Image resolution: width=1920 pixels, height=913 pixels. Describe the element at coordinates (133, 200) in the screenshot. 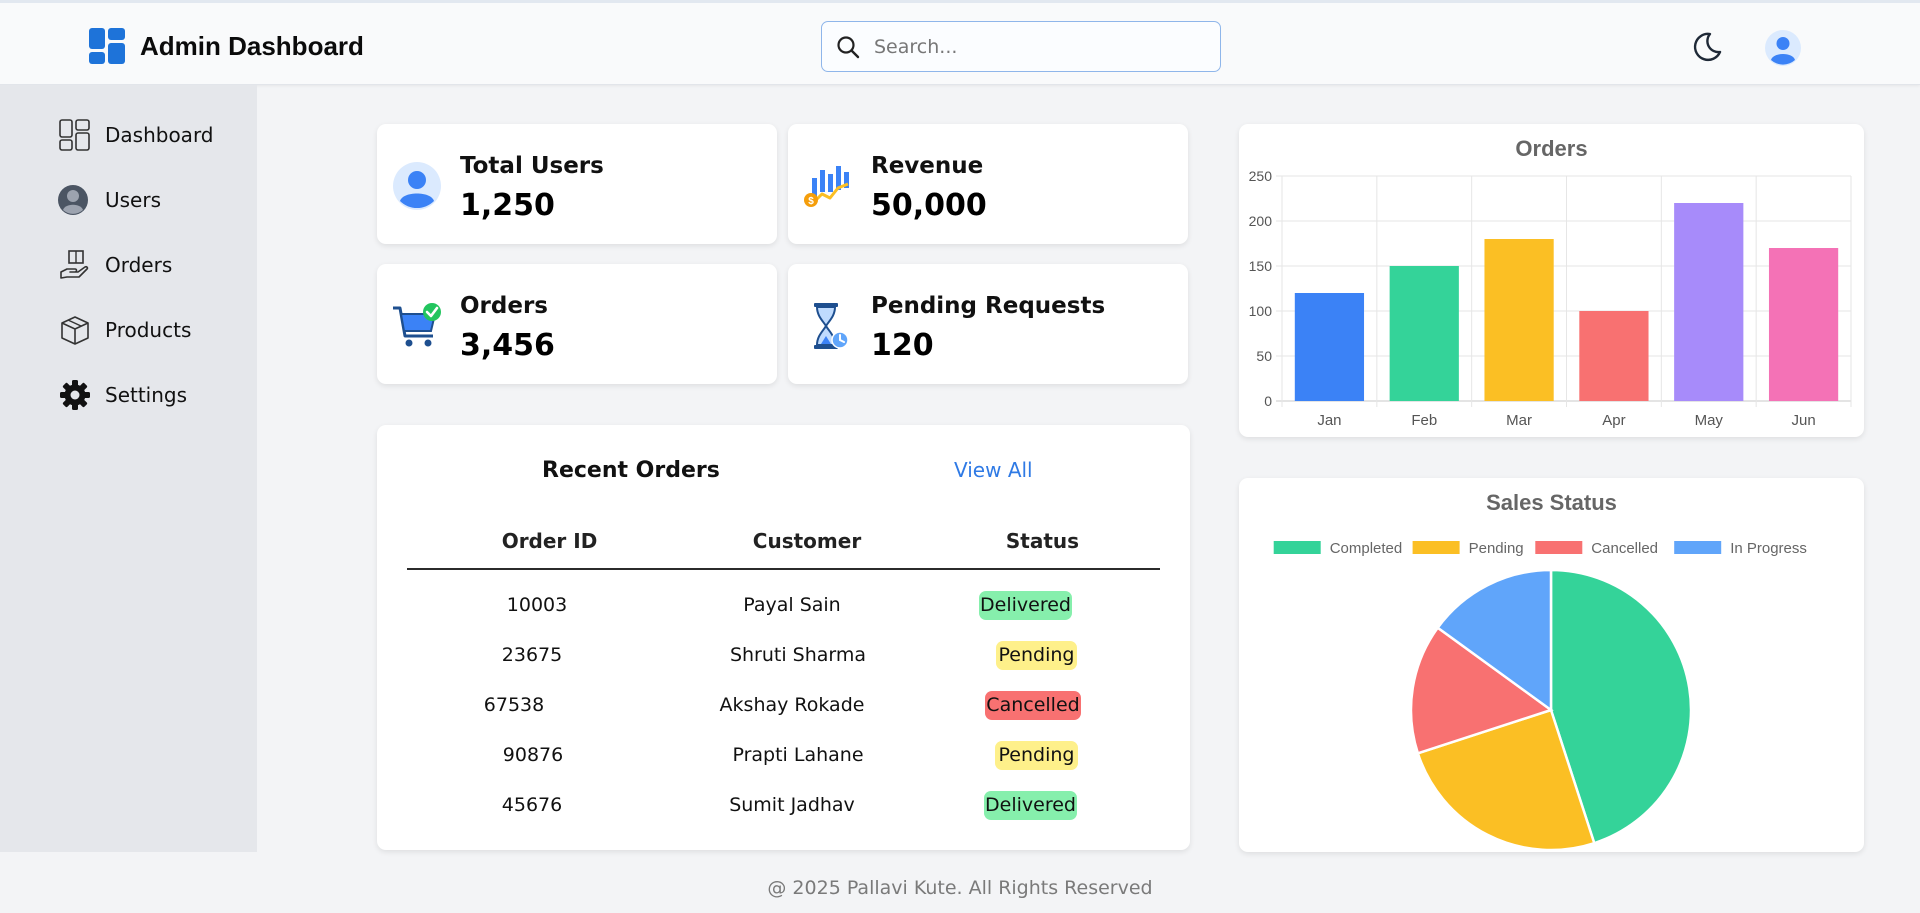

I see `sidebar-item-label: Users` at that location.